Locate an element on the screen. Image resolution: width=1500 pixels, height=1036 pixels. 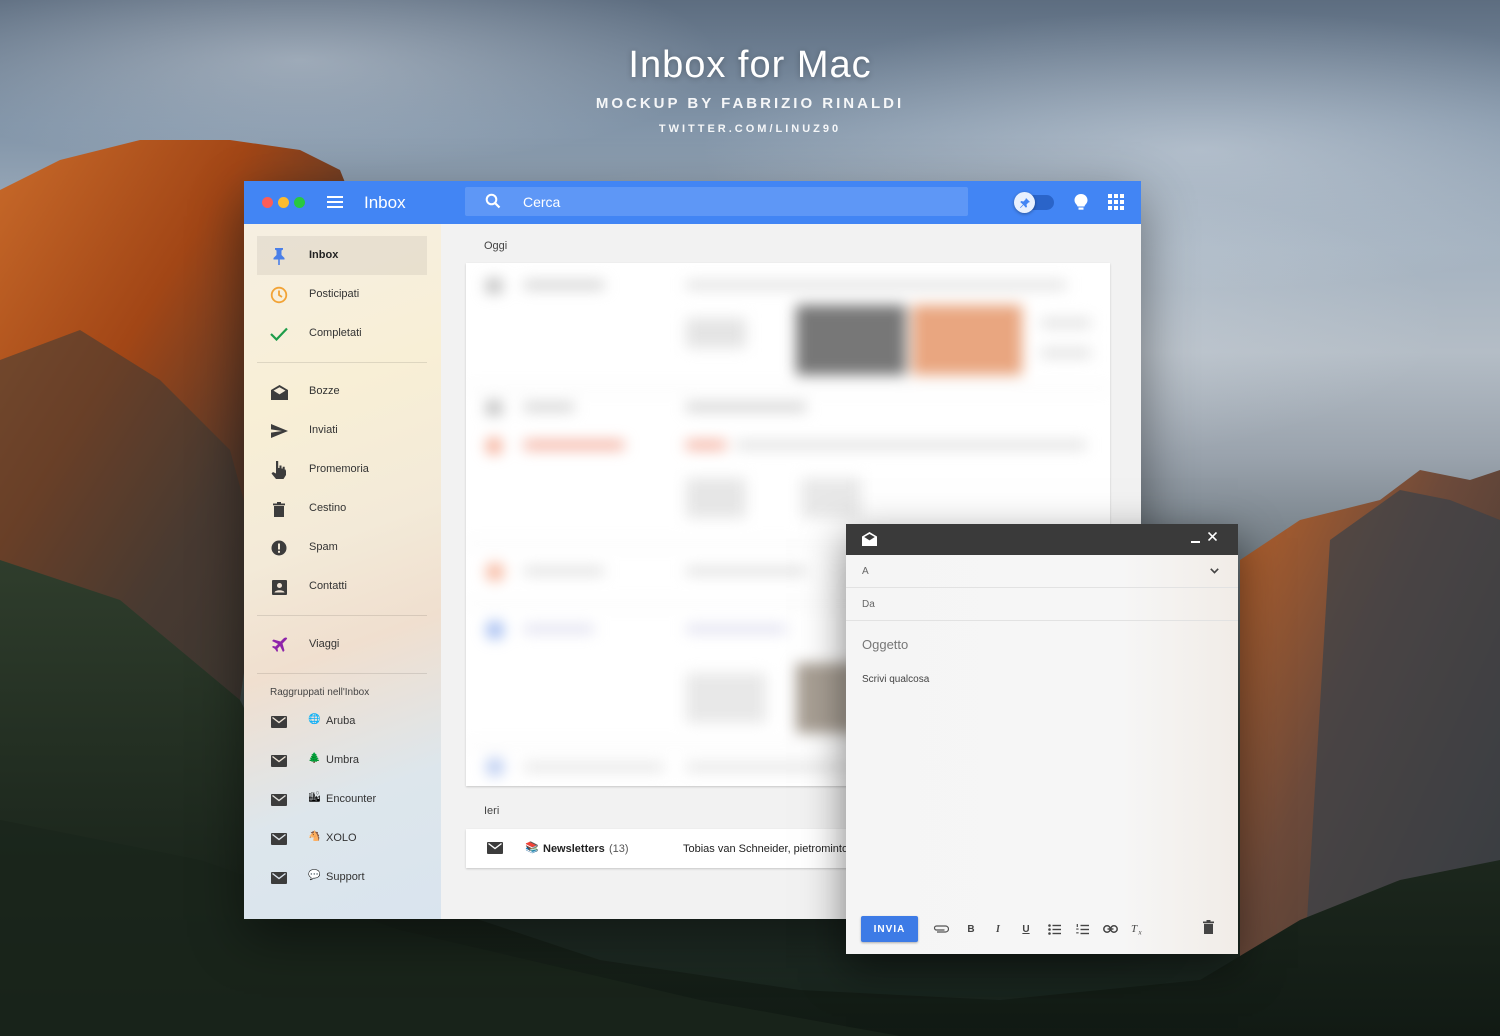
chevron-down-icon is located at coordinates (1214, 571).